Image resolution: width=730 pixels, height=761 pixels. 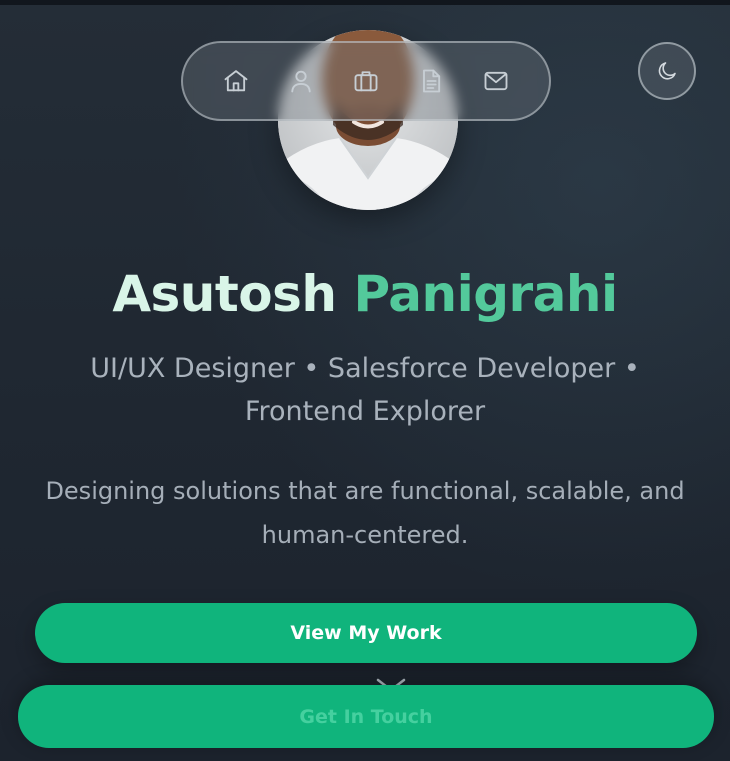 I want to click on name-last: Panigrahi, so click(x=485, y=294).